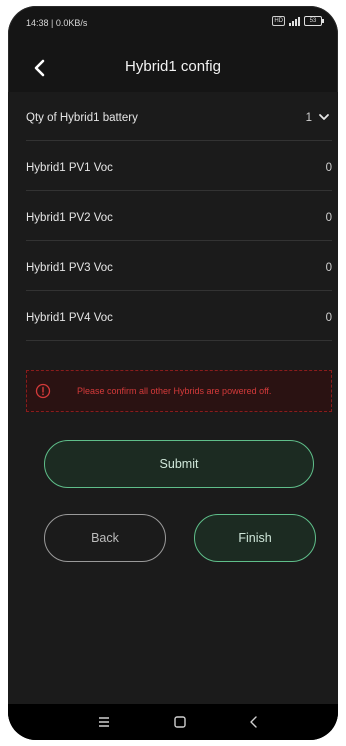 The height and width of the screenshot is (746, 346). What do you see at coordinates (329, 318) in the screenshot?
I see `pv4-voc-value: 0` at bounding box center [329, 318].